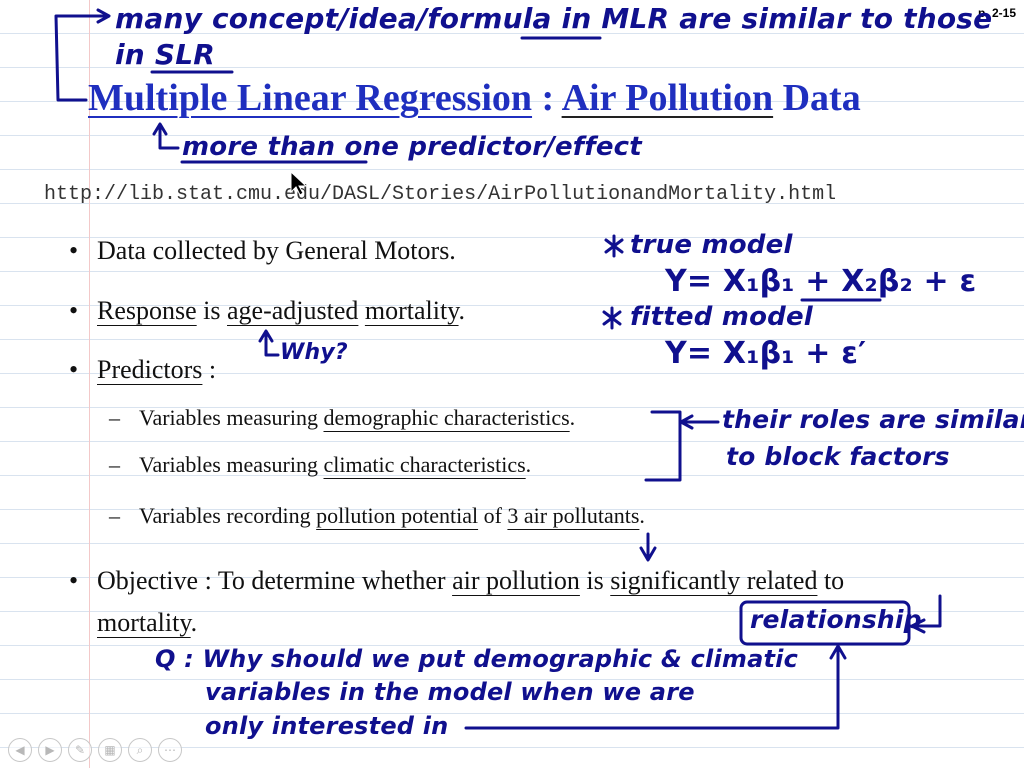  What do you see at coordinates (50, 750) in the screenshot?
I see `next-icon: ▶` at bounding box center [50, 750].